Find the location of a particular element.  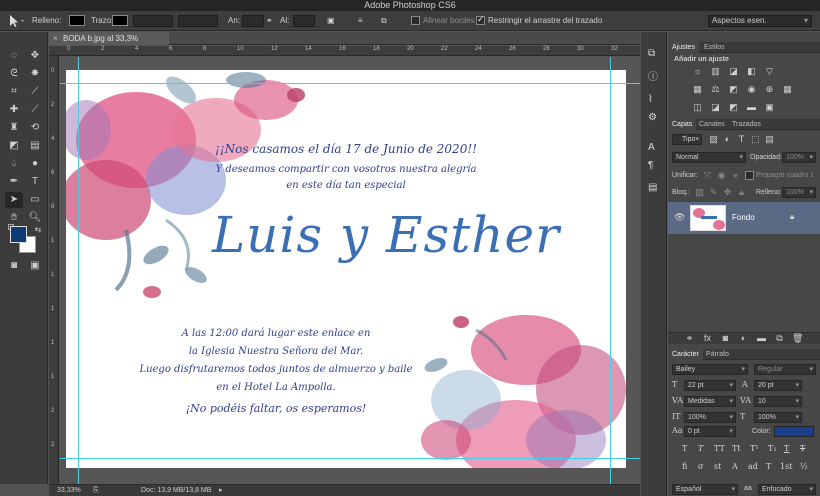

swash-button: A is located at coordinates (735, 466).